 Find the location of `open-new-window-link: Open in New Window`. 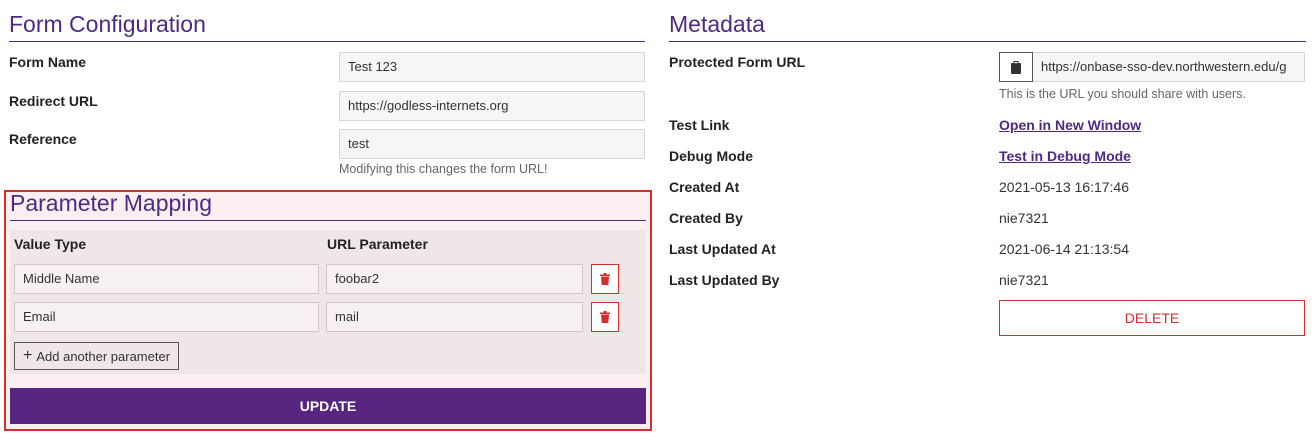

open-new-window-link: Open in New Window is located at coordinates (1070, 125).